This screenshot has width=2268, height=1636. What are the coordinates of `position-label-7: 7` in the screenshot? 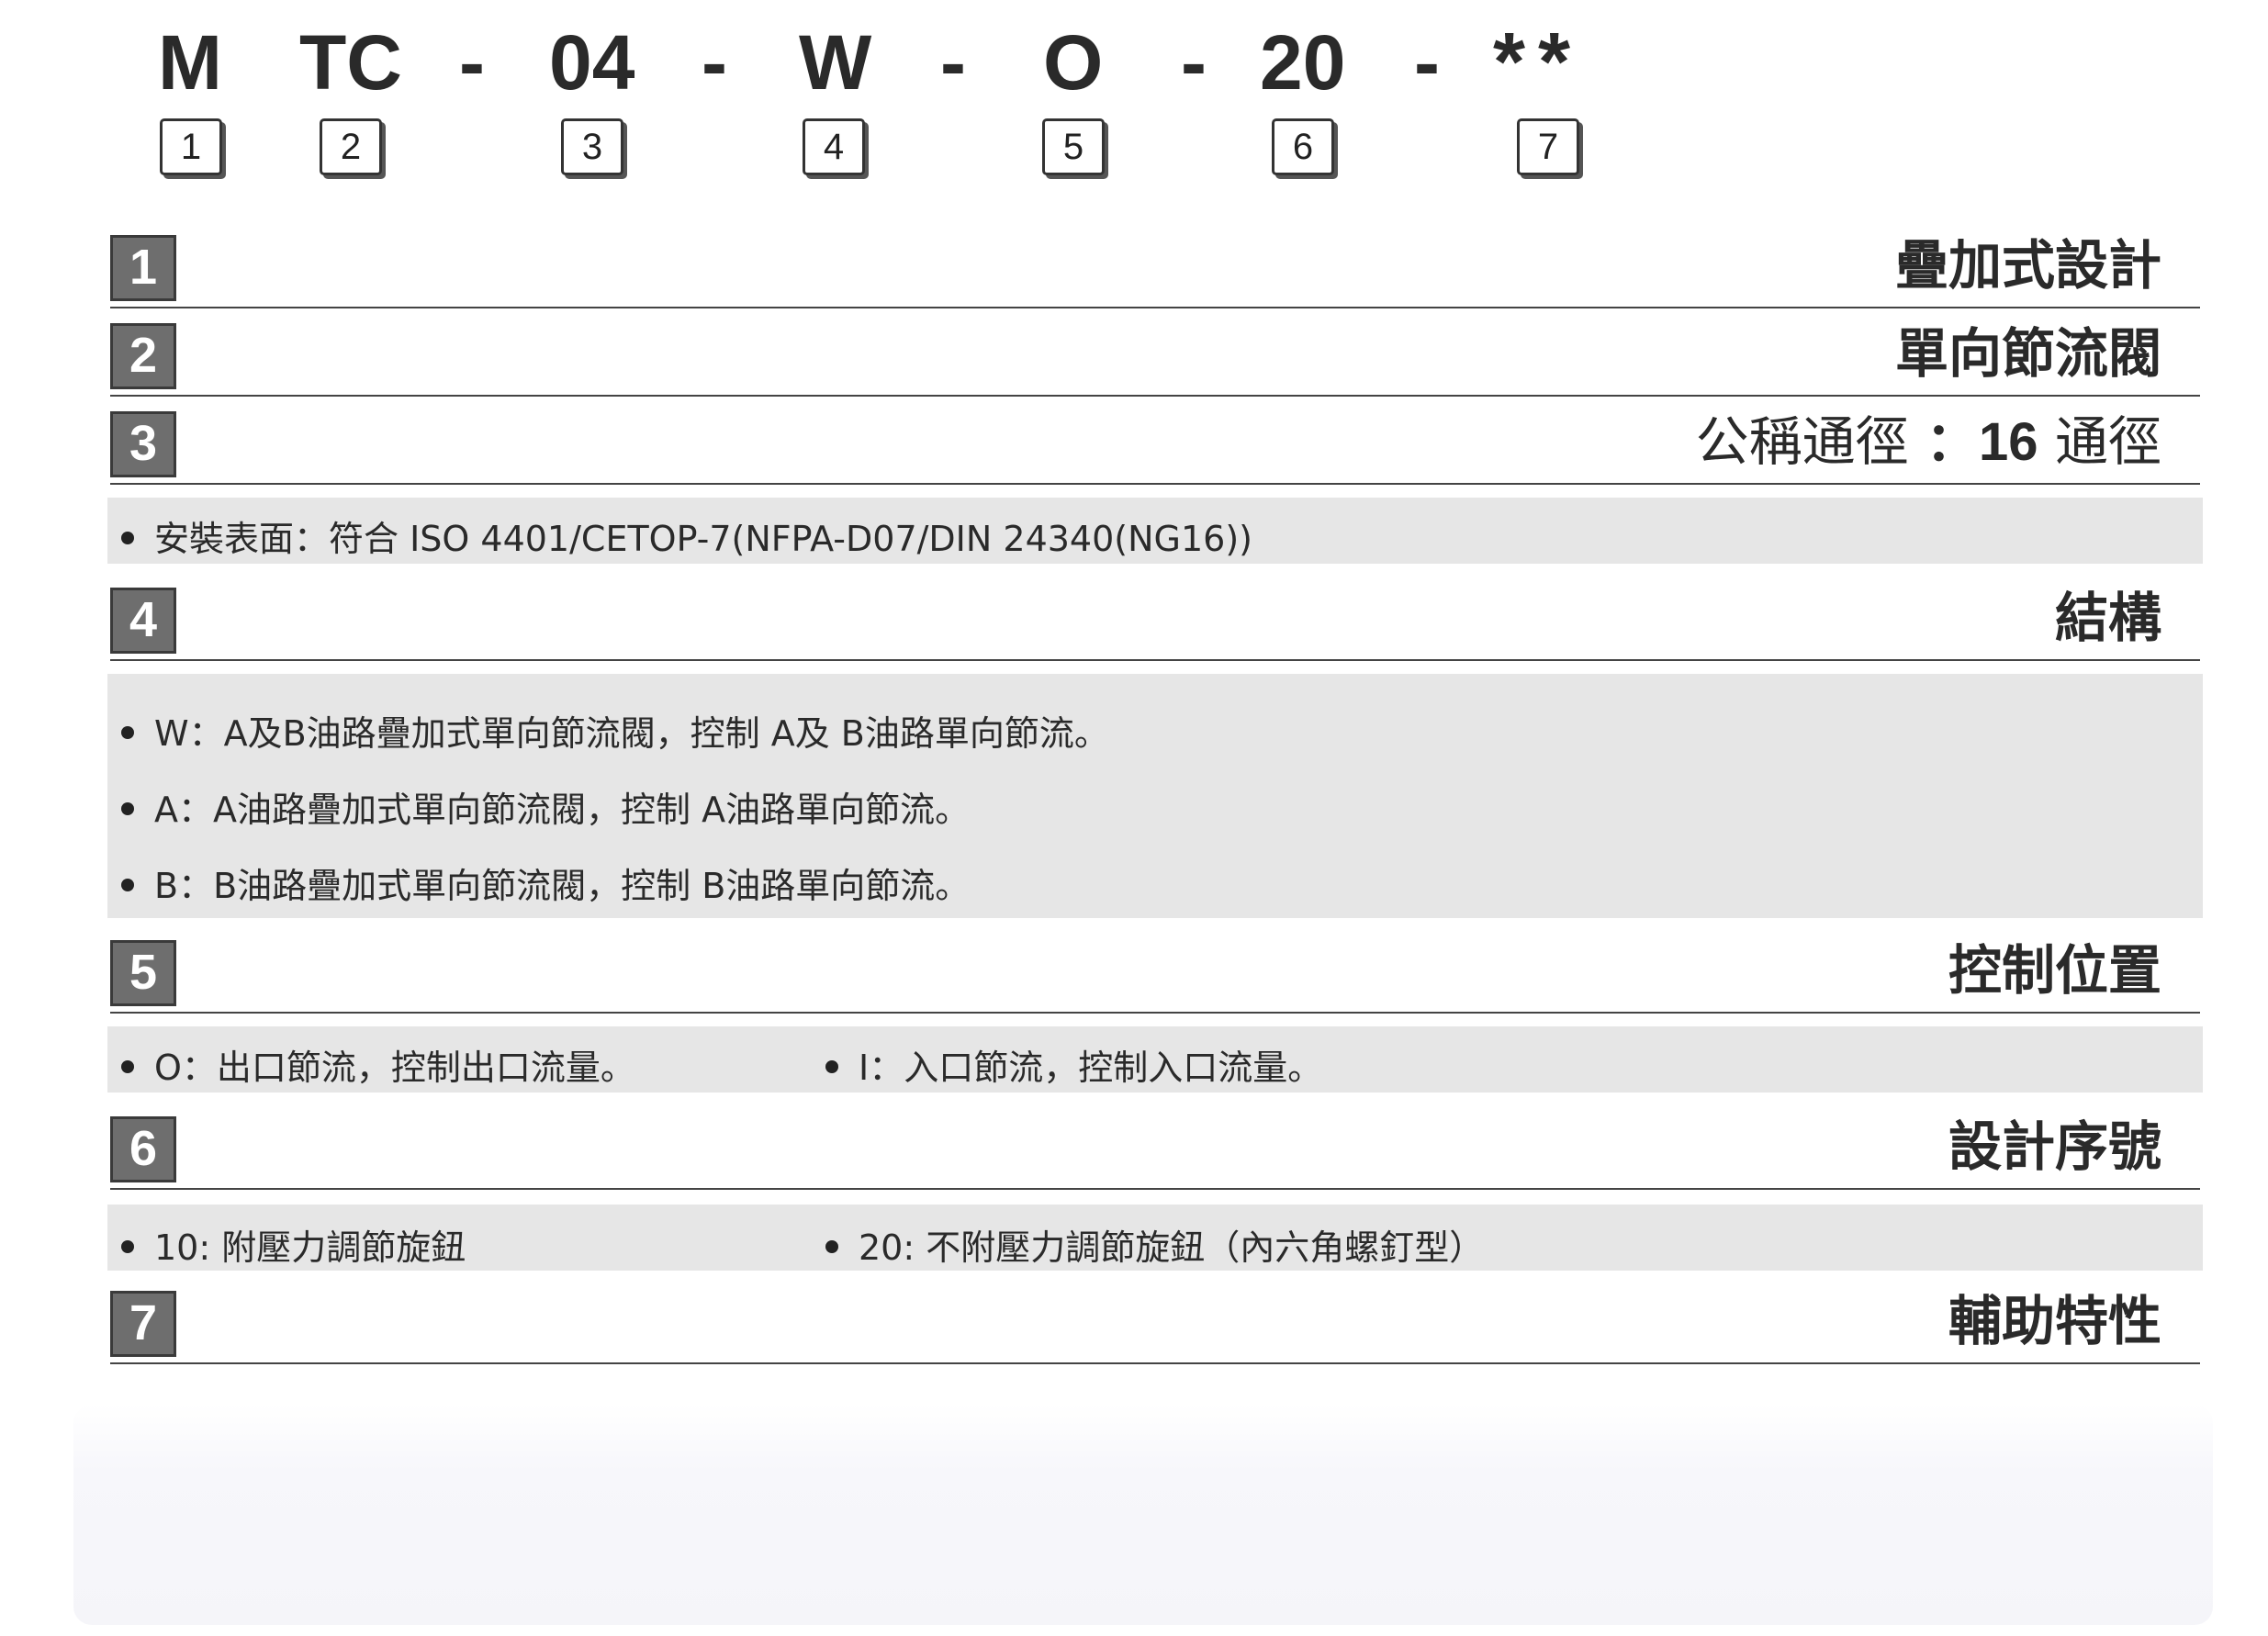 It's located at (1548, 147).